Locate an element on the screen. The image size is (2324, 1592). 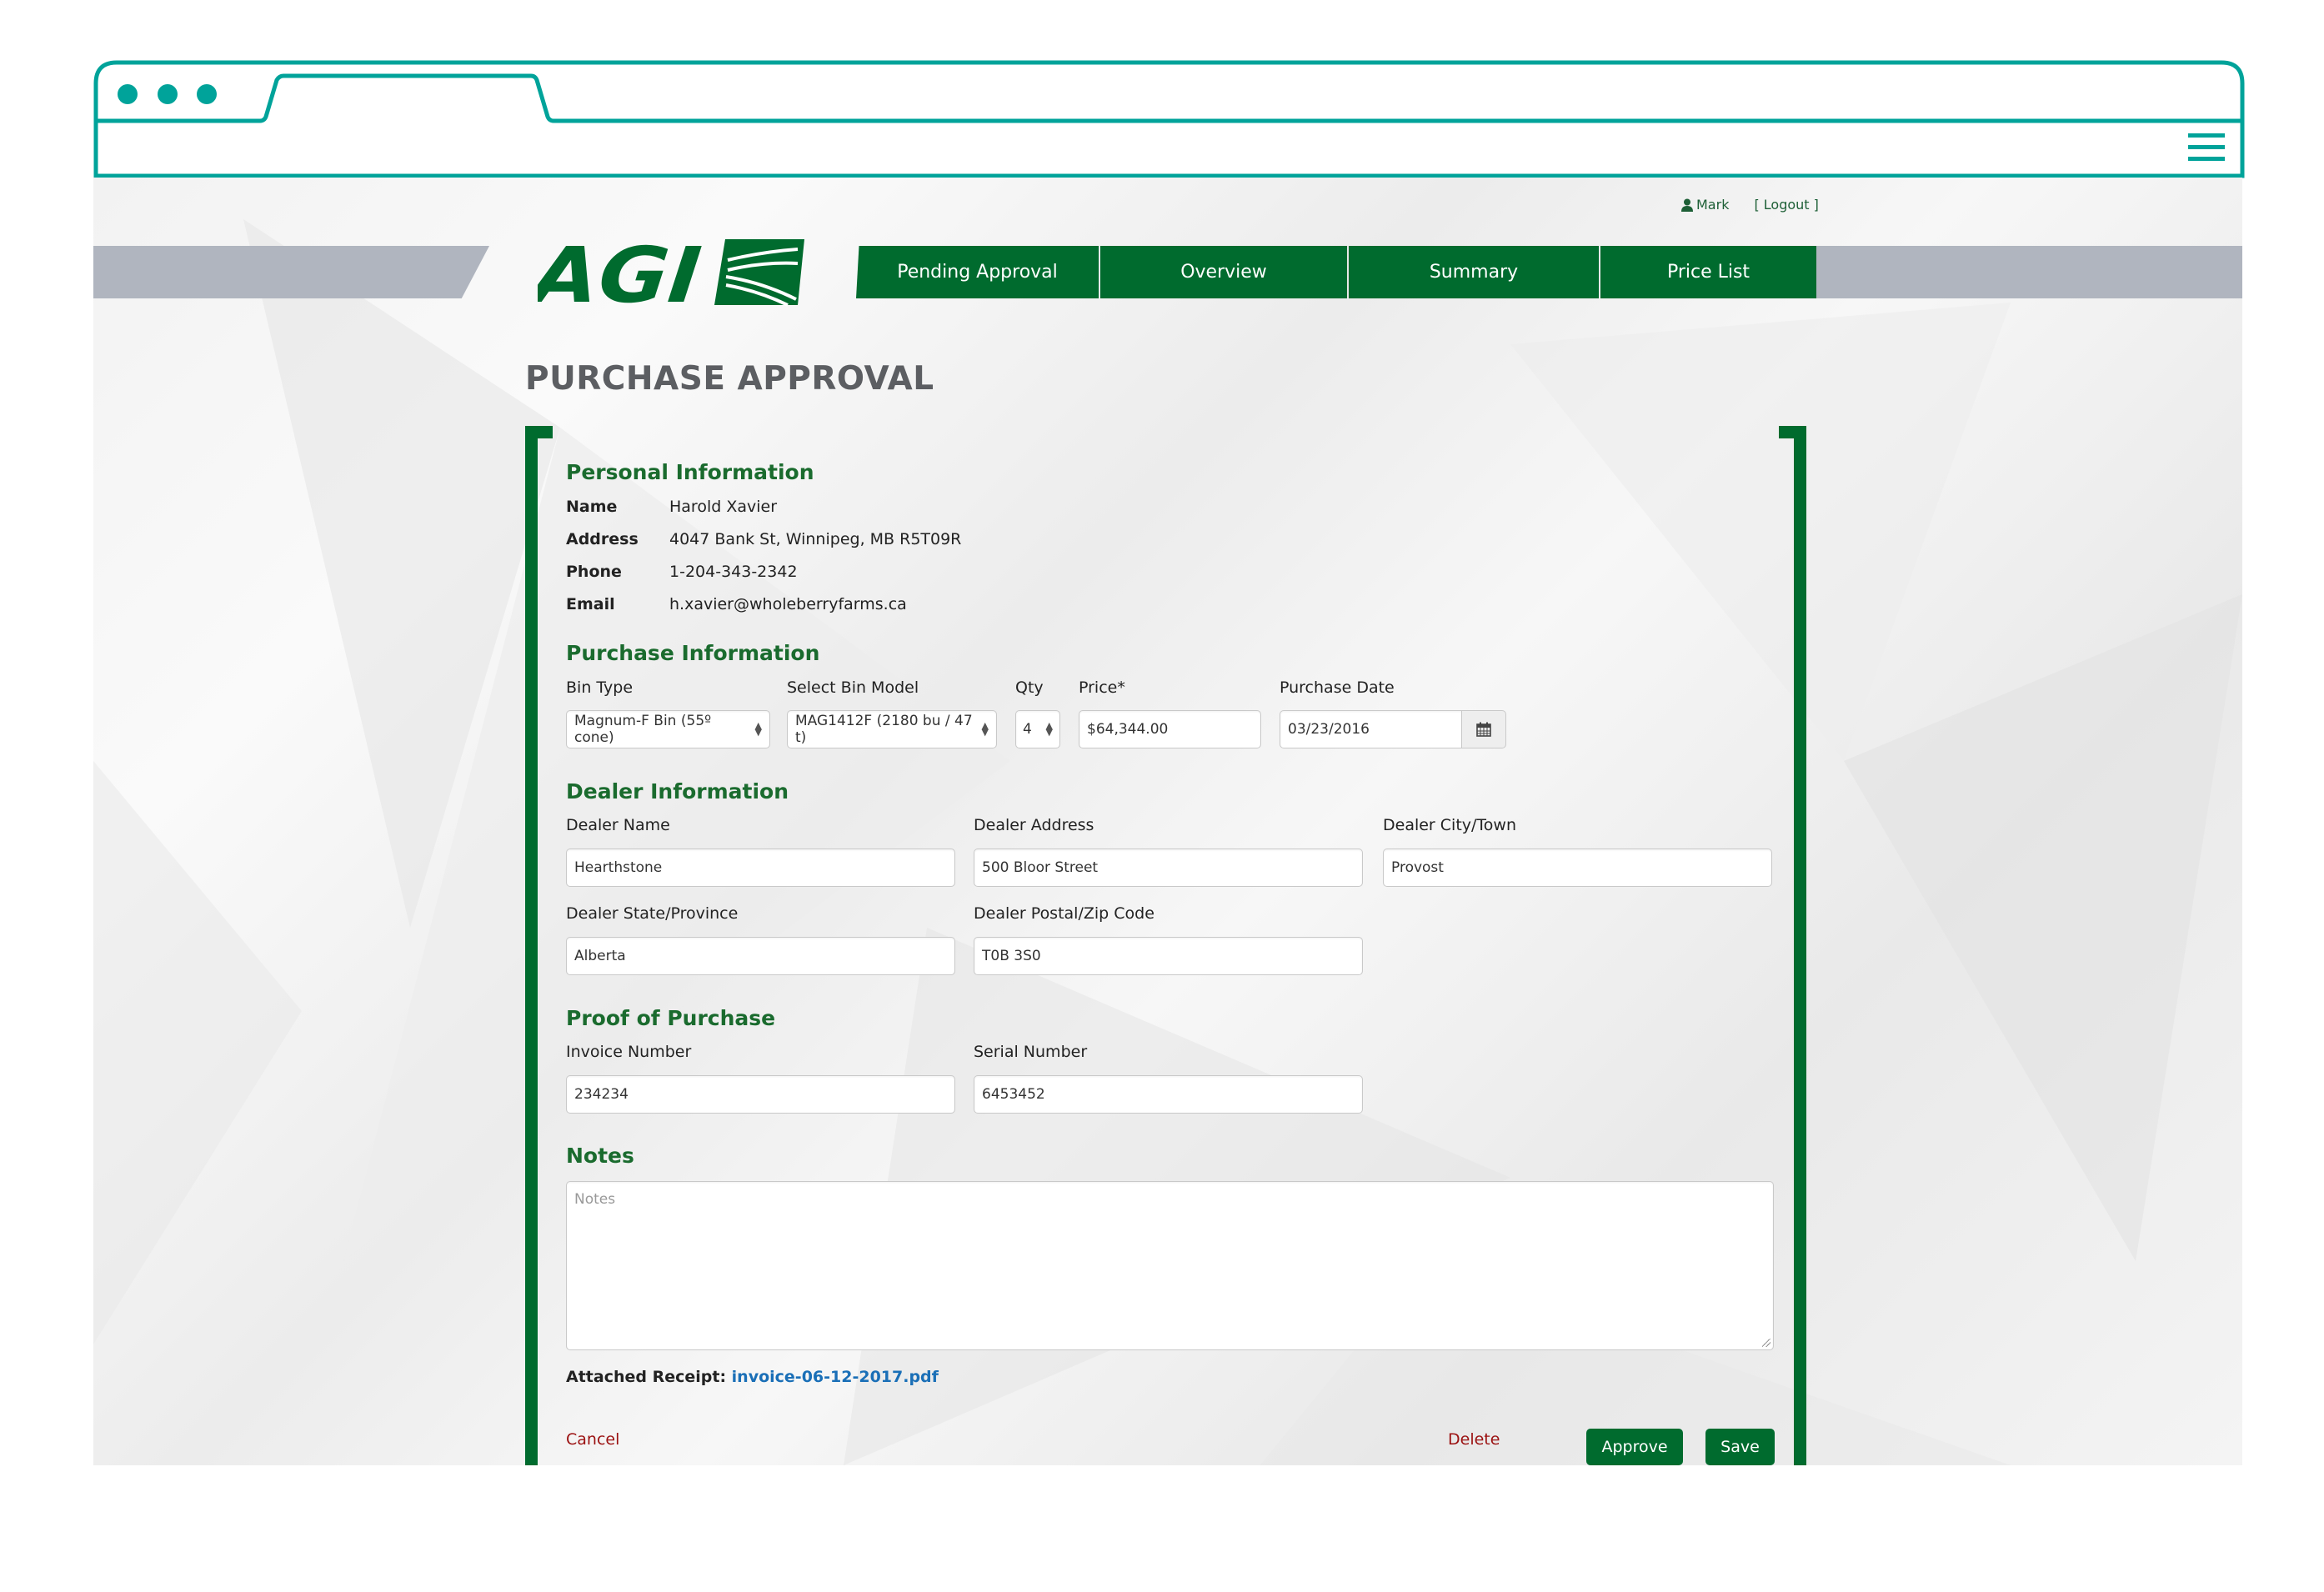
bin-model-label: Select Bin Model is located at coordinates (853, 687).